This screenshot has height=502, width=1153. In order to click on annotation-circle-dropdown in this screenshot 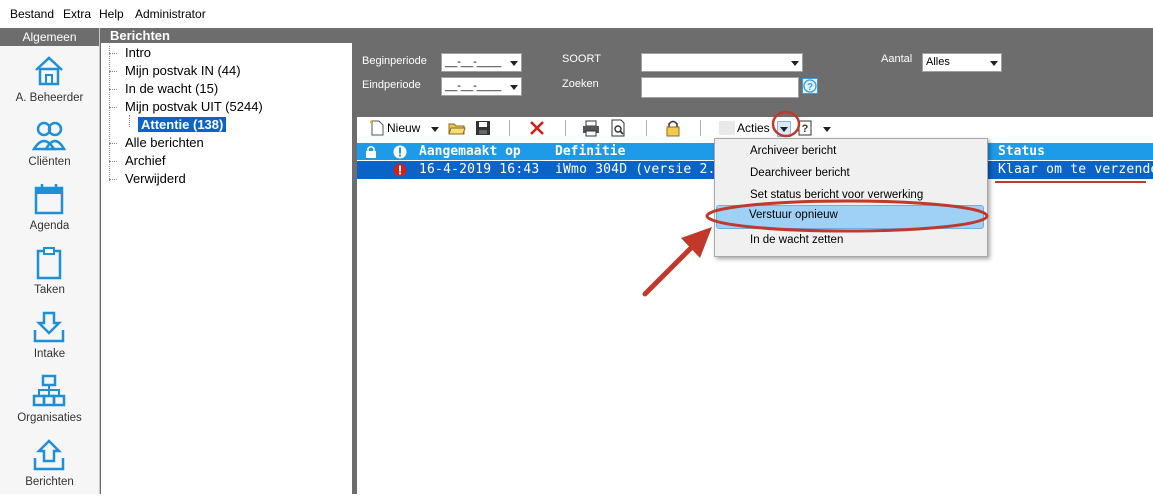, I will do `click(786, 124)`.